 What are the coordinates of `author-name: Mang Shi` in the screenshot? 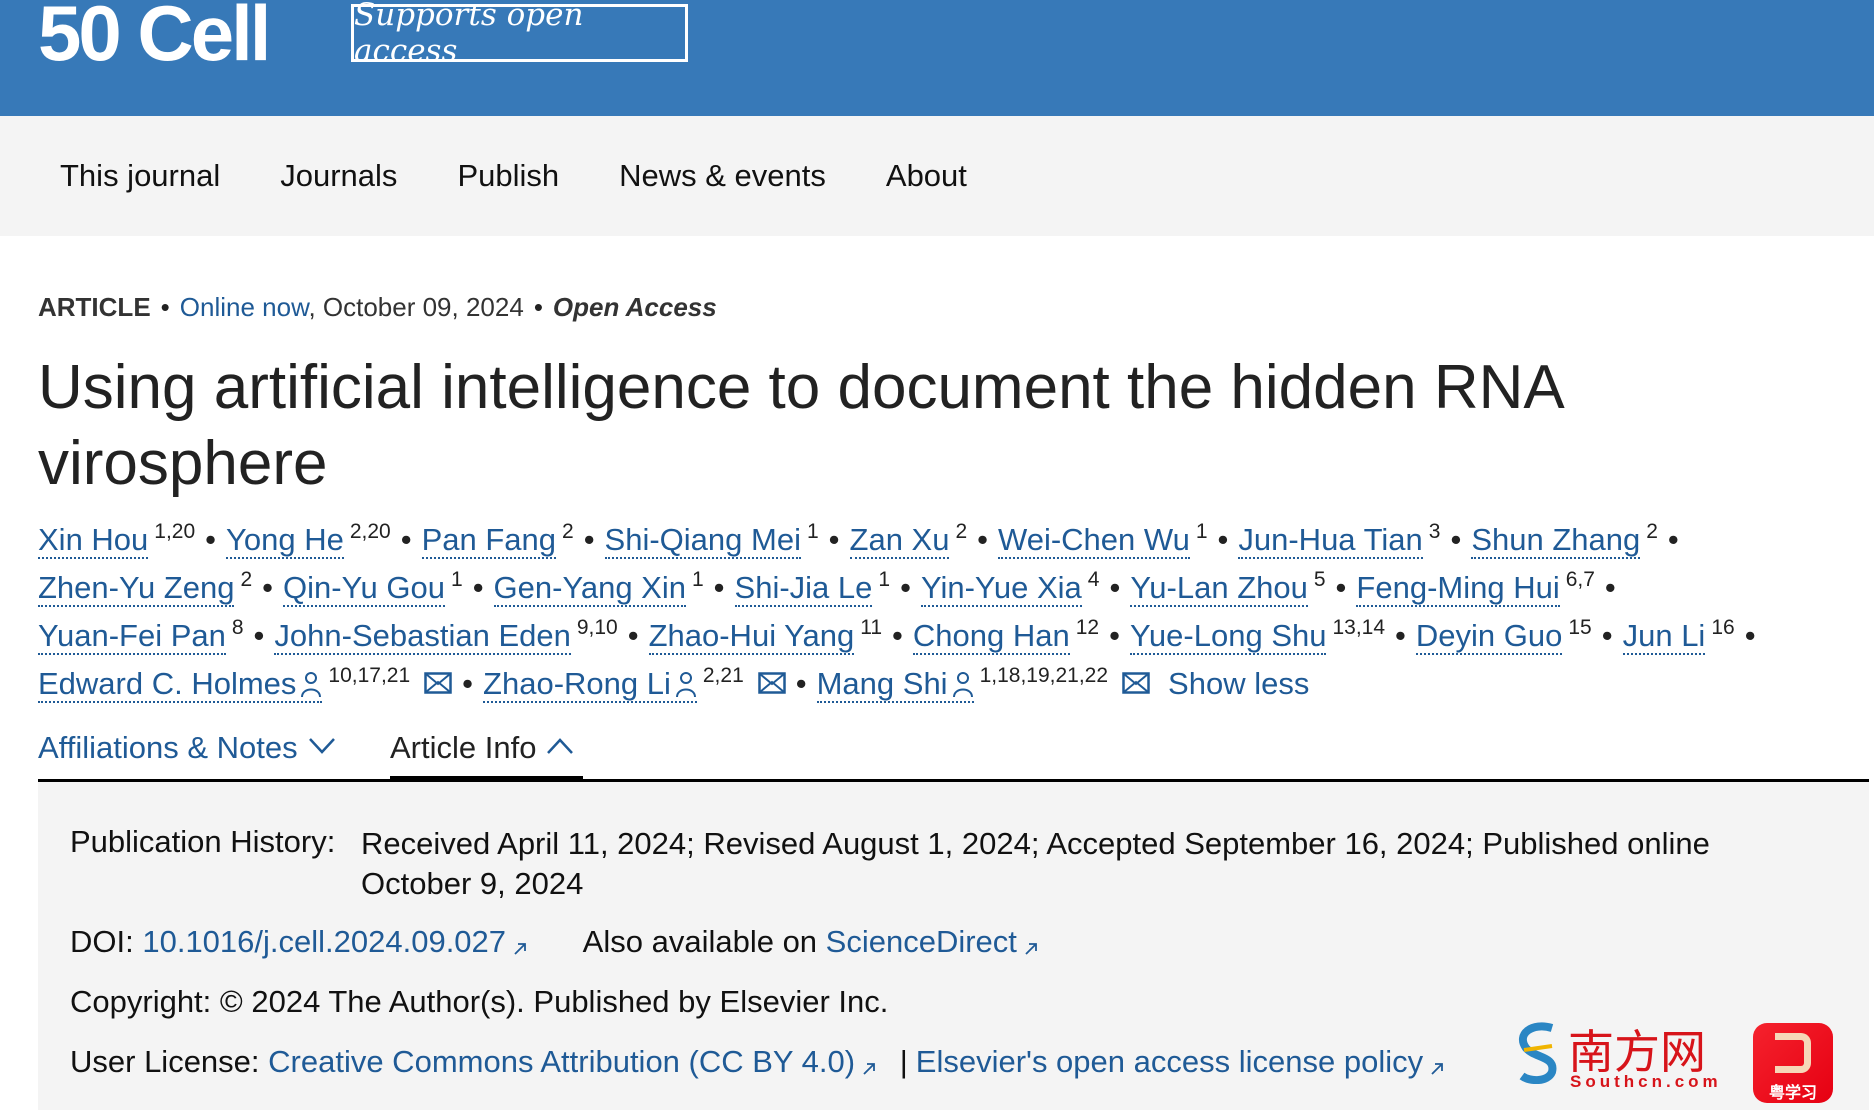 It's located at (882, 683).